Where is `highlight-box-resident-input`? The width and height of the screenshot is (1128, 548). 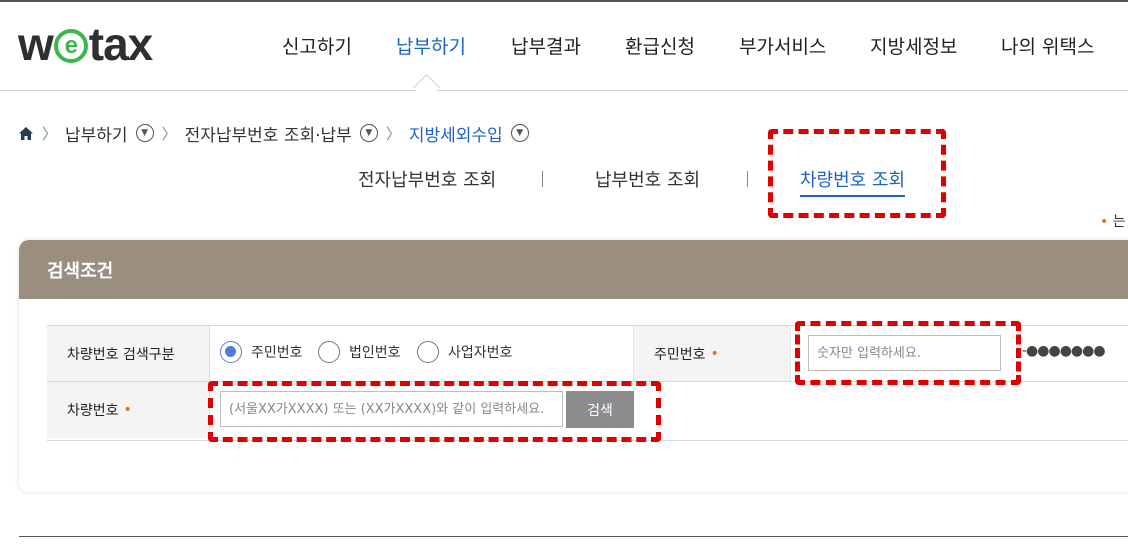 highlight-box-resident-input is located at coordinates (908, 353).